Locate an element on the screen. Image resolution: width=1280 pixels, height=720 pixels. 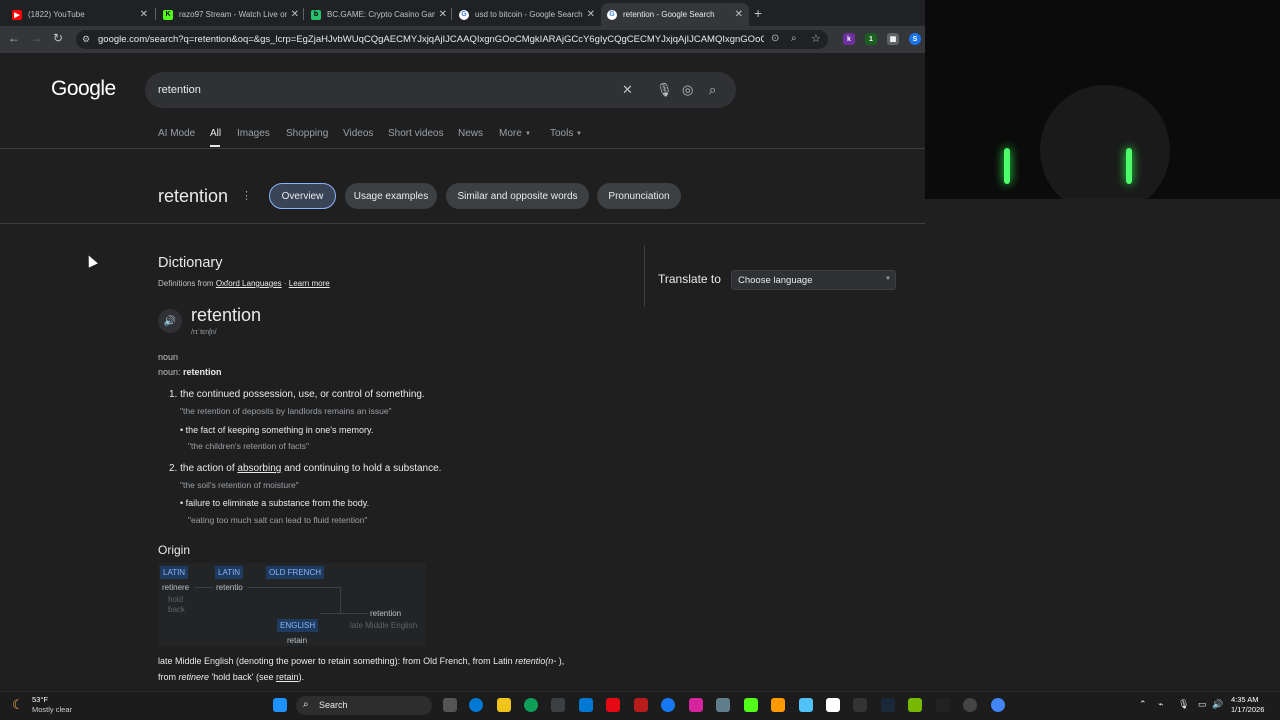
clock-time: 4:35 AM is located at coordinates (1245, 699).